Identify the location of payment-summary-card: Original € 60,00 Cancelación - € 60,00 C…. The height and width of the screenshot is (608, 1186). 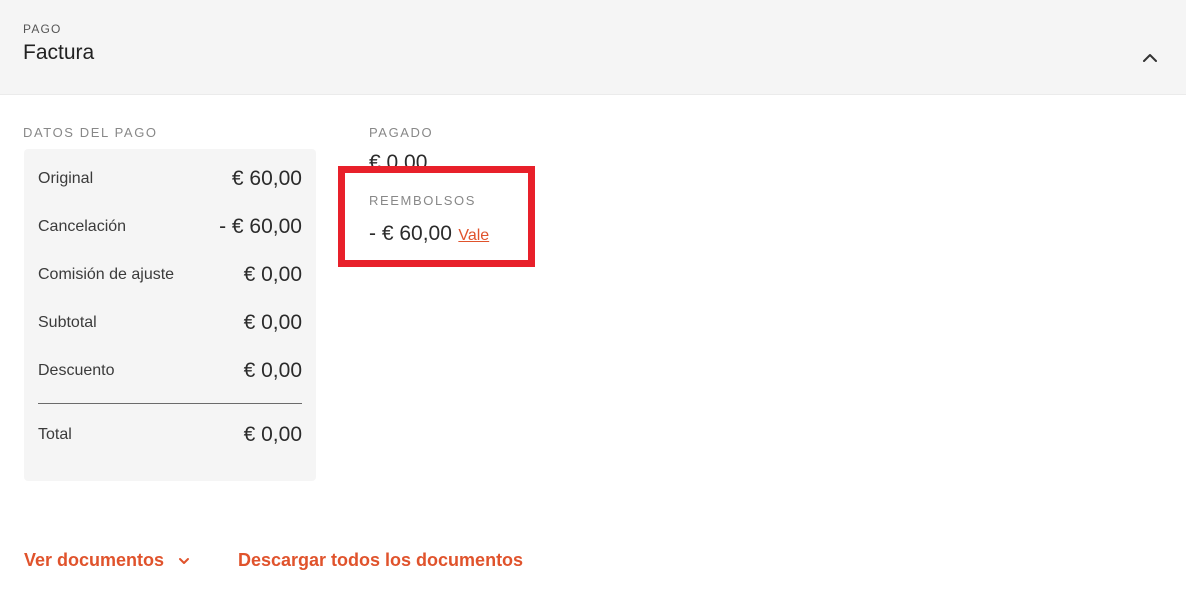
(170, 315).